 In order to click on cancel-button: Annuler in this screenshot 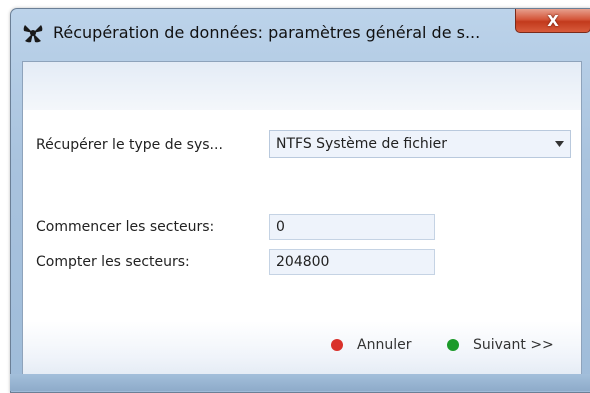, I will do `click(371, 345)`.